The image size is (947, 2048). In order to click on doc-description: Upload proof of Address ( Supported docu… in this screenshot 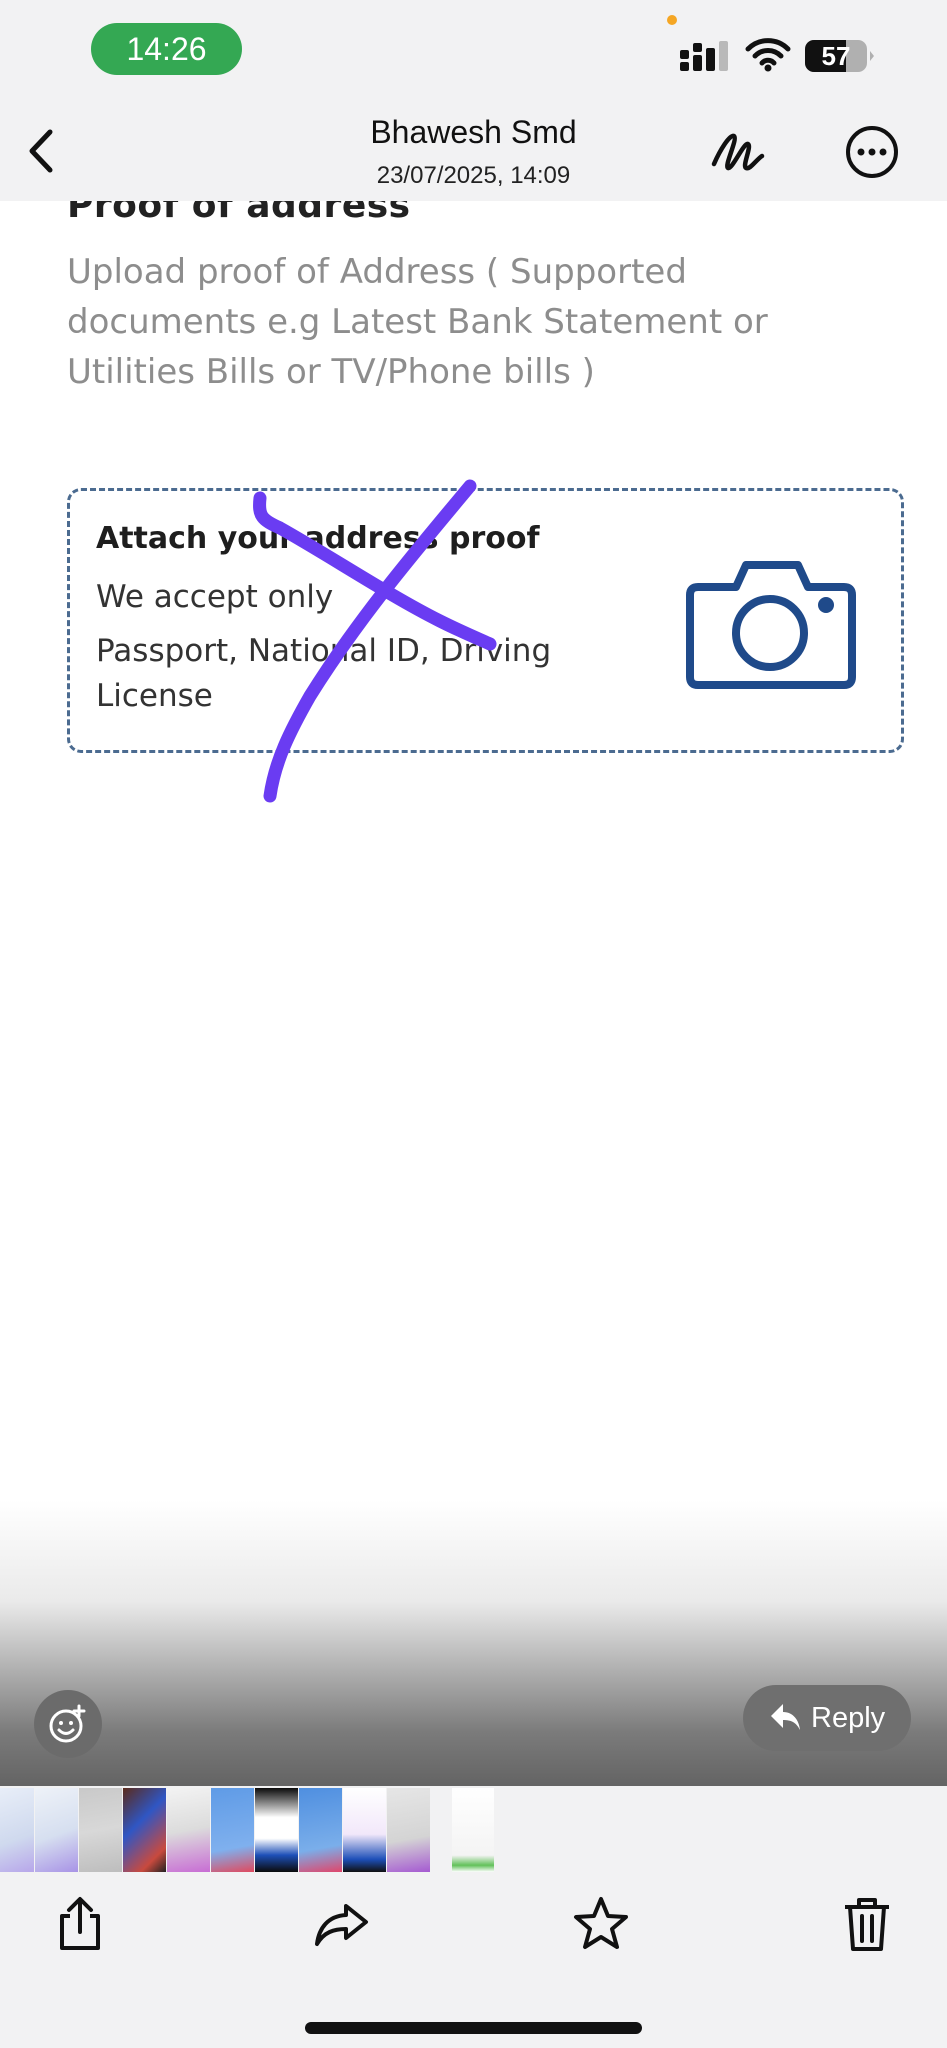, I will do `click(417, 322)`.